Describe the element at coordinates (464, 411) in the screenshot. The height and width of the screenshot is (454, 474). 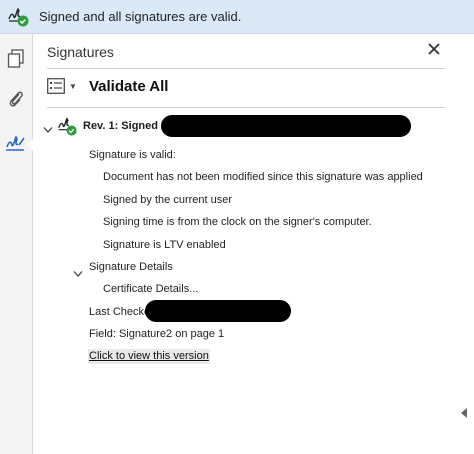
I see `collapse-panel-arrow-icon` at that location.